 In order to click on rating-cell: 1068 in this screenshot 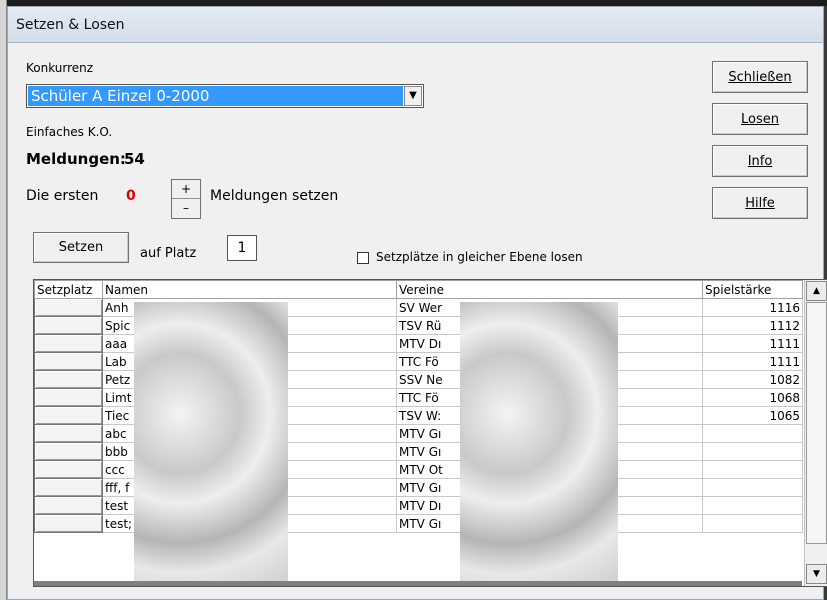, I will do `click(752, 397)`.